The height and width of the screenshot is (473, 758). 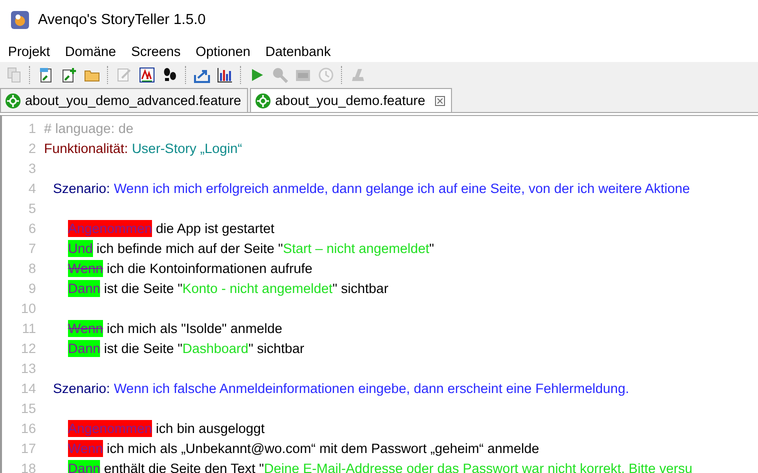 What do you see at coordinates (323, 448) in the screenshot?
I see `step-text: ich mich als „Unbekannt@wo.com“ mit dem Passwort „geheim“ anmelde` at bounding box center [323, 448].